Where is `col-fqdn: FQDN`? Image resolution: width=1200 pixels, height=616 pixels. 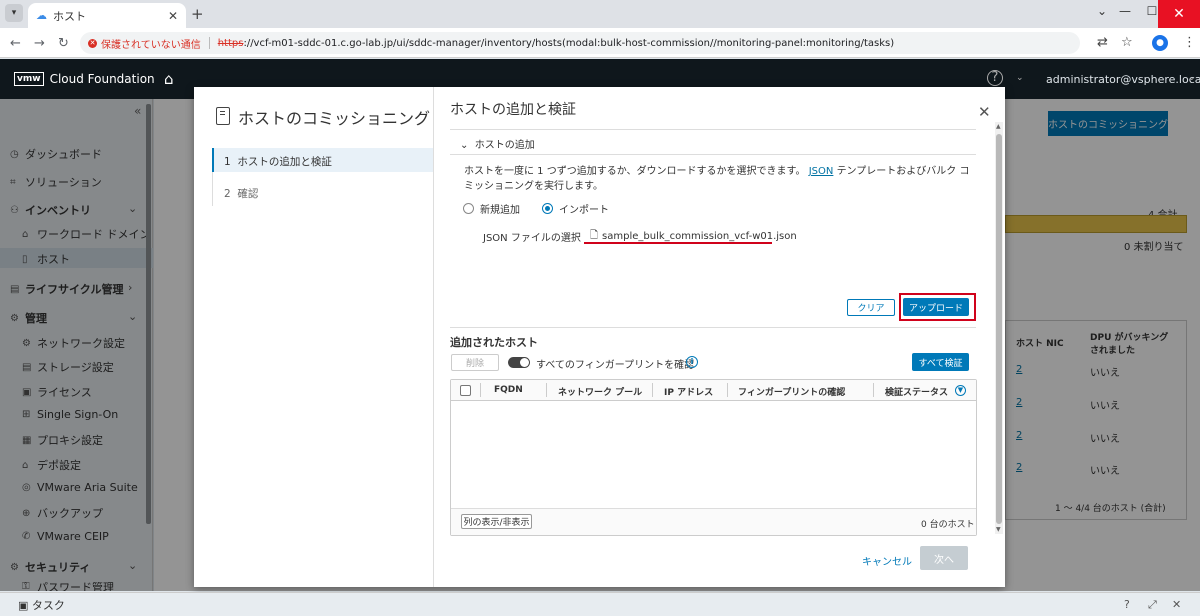
col-fqdn: FQDN is located at coordinates (508, 390).